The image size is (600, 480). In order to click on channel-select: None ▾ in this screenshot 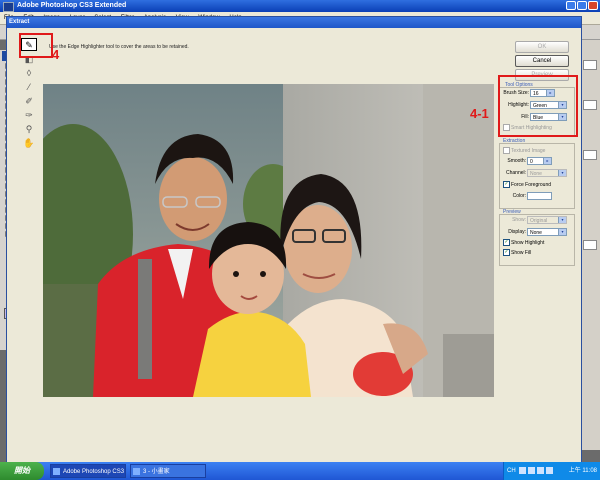, I will do `click(547, 173)`.